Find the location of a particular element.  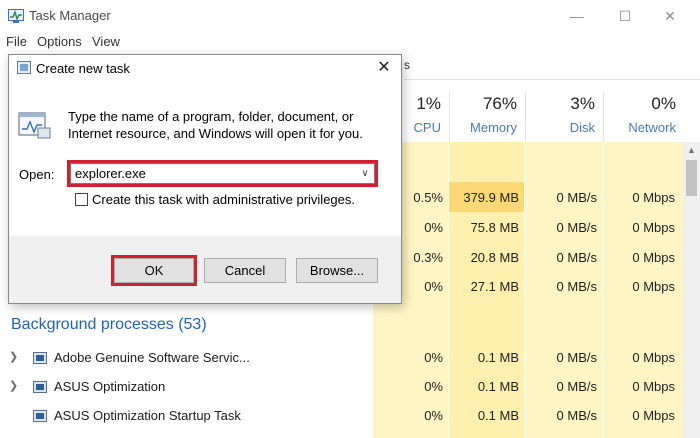

open-input is located at coordinates (222, 173).